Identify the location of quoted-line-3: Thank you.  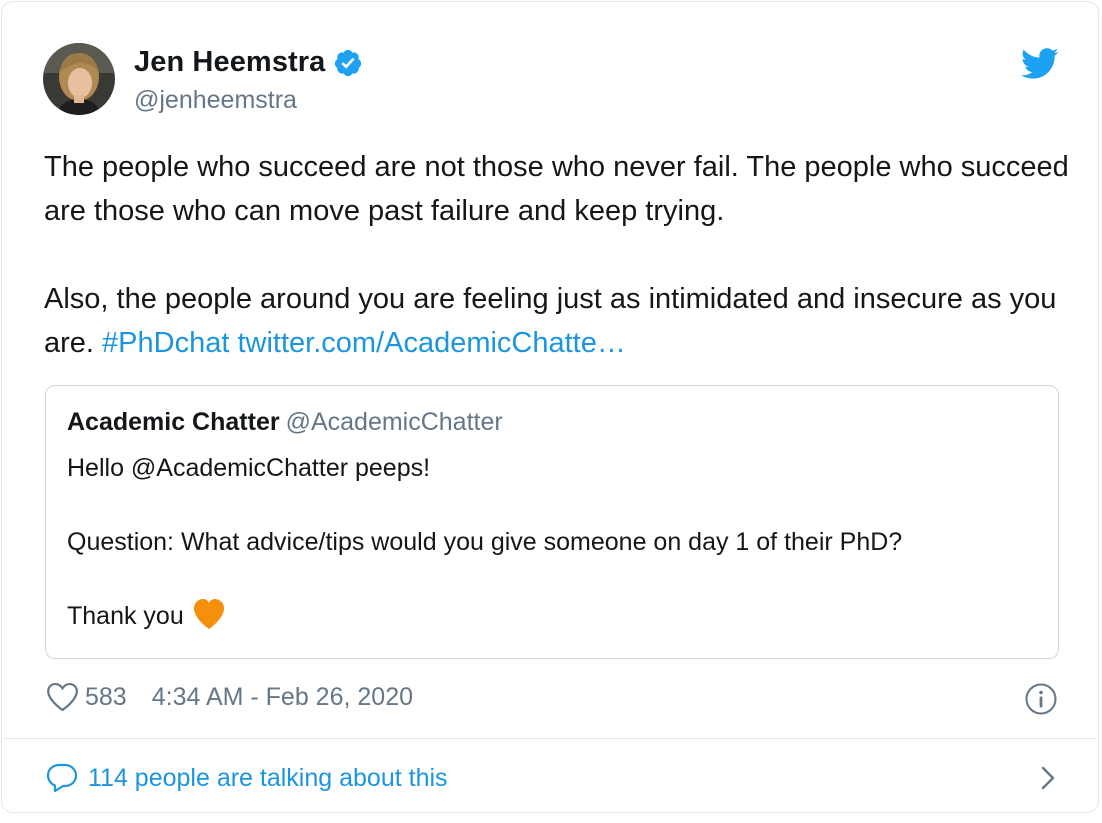
(125, 616).